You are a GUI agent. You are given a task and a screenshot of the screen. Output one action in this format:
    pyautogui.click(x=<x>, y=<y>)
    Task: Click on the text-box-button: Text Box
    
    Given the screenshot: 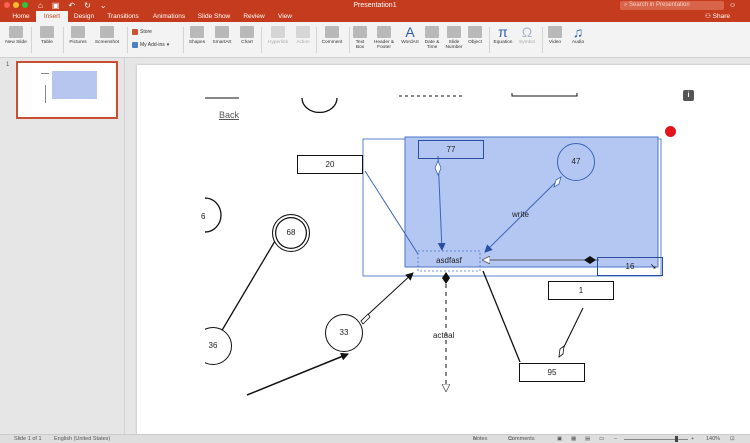 What is the action you would take?
    pyautogui.click(x=360, y=38)
    